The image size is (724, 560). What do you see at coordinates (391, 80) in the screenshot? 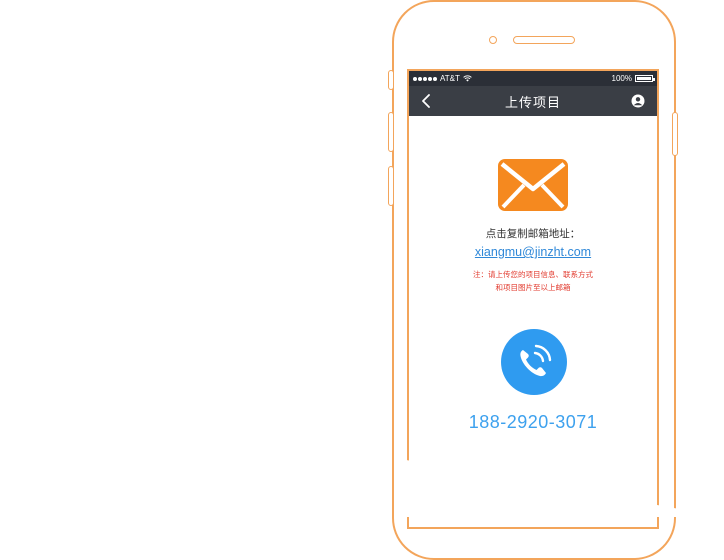
I see `mute-switch` at bounding box center [391, 80].